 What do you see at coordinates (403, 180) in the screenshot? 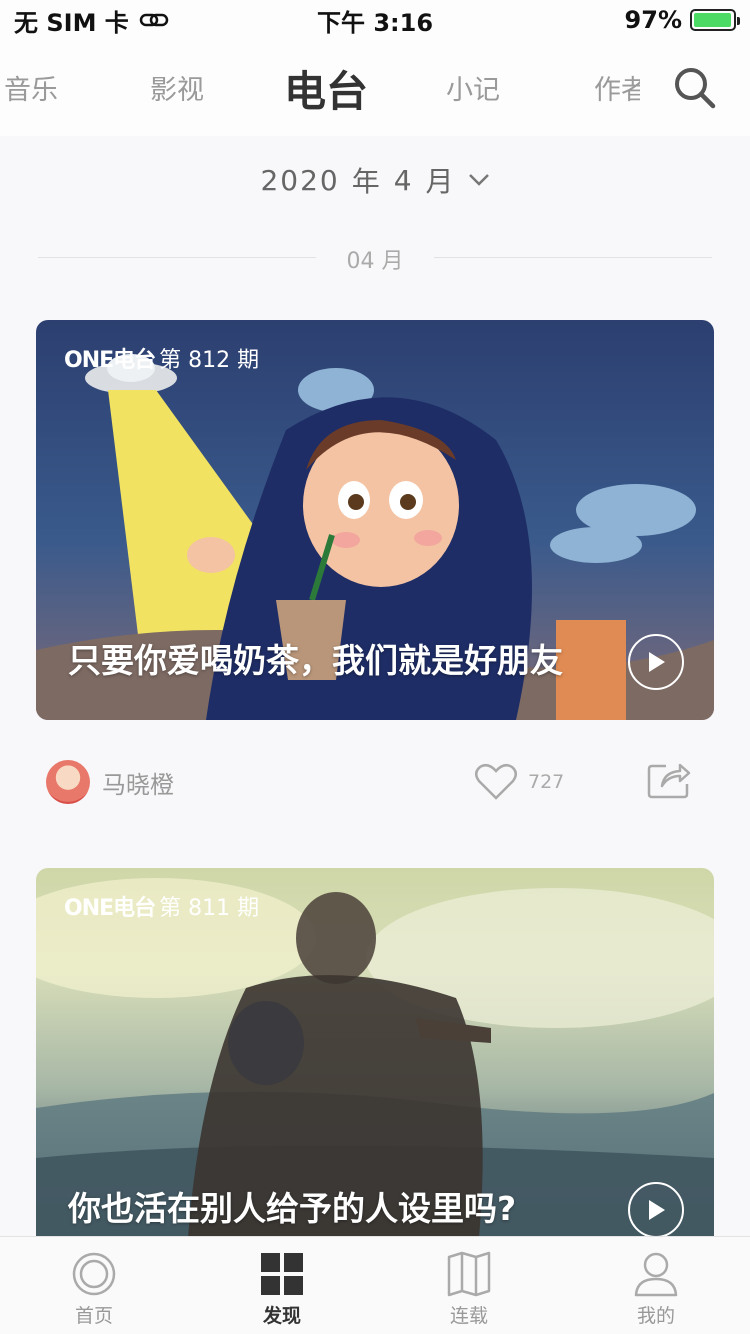
I see `month-value: 4` at bounding box center [403, 180].